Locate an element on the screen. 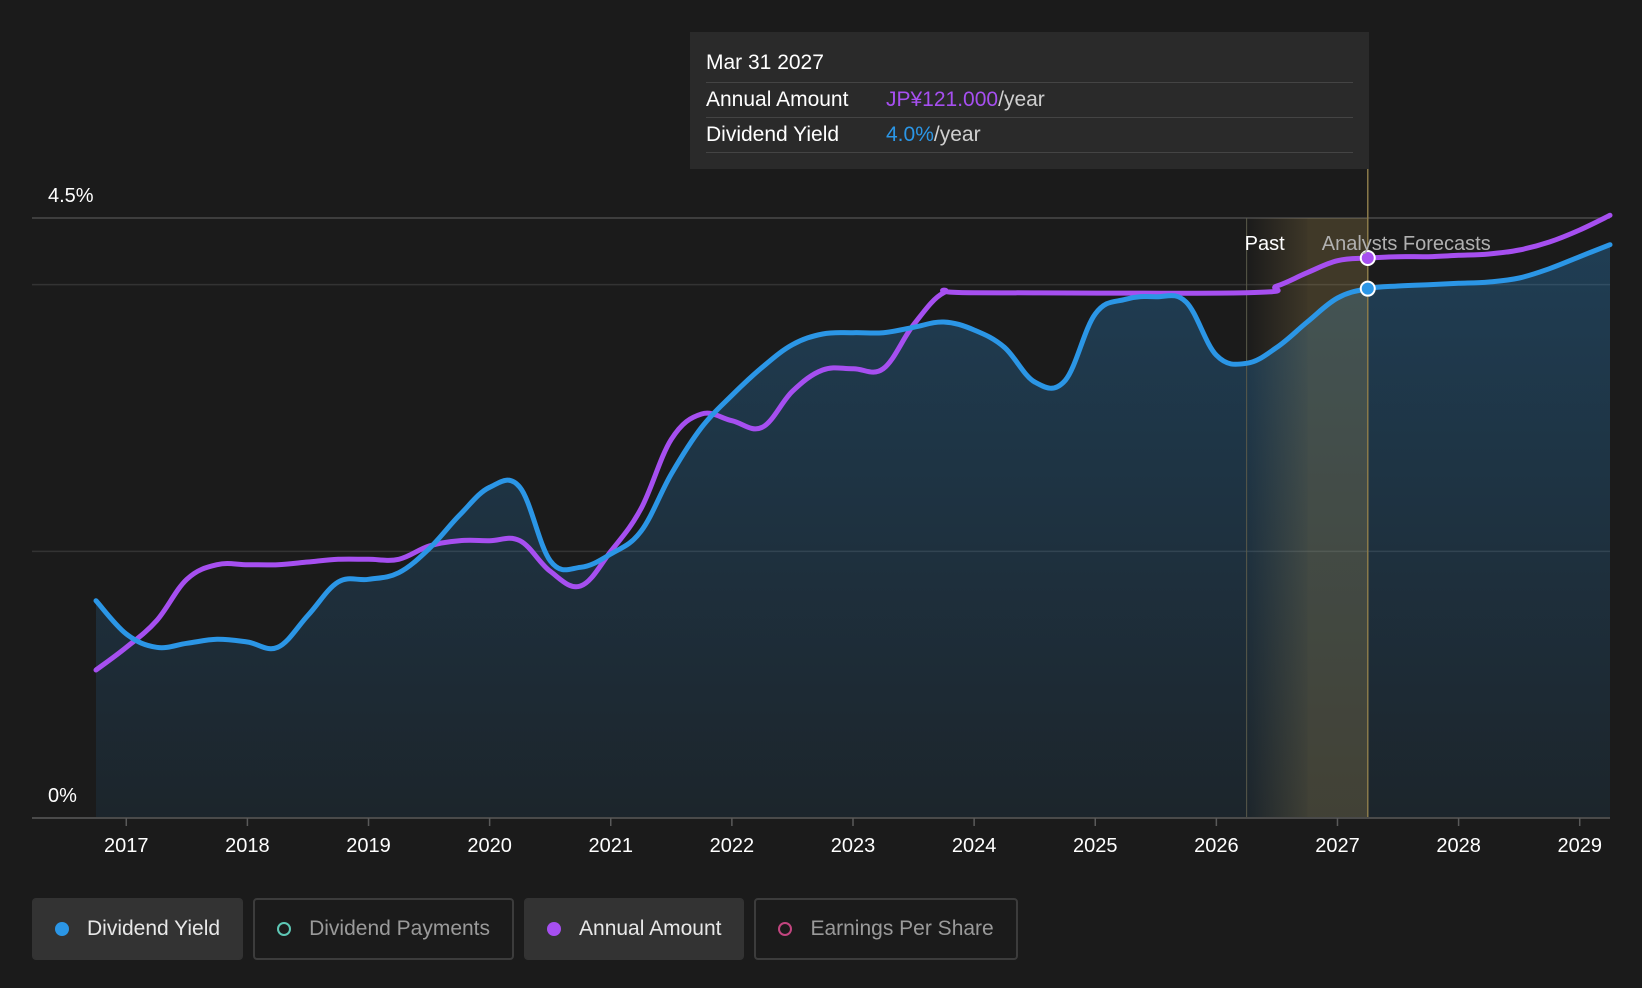 The height and width of the screenshot is (988, 1642). tooltip-date-row: Mar 31 2027 is located at coordinates (1029, 63).